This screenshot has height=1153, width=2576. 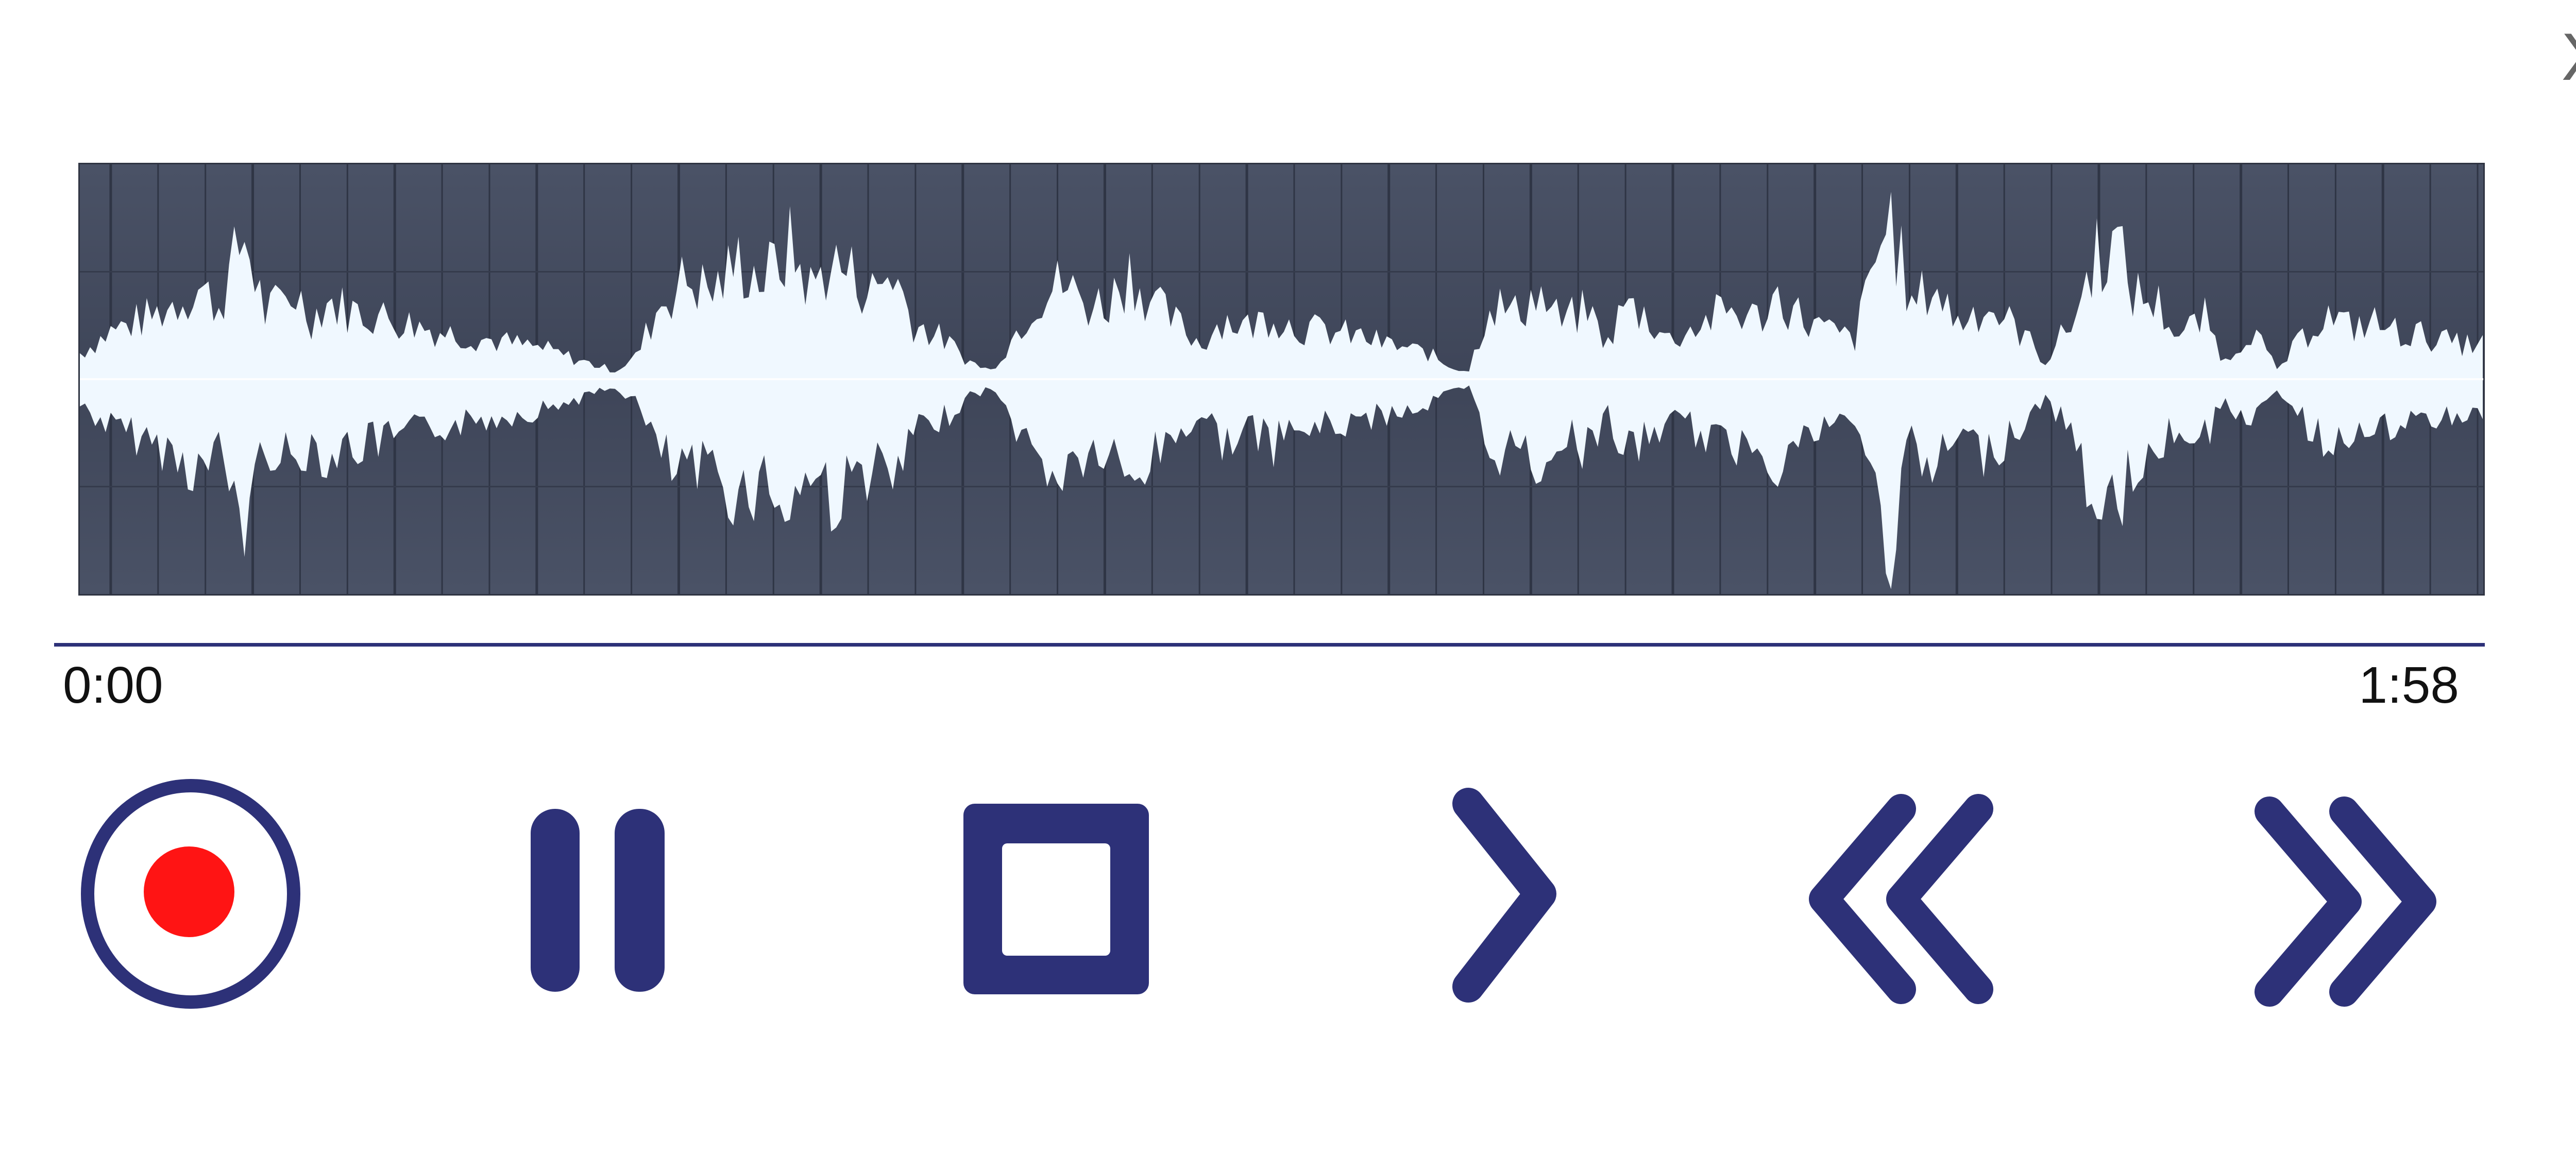 I want to click on pause-button, so click(x=597, y=899).